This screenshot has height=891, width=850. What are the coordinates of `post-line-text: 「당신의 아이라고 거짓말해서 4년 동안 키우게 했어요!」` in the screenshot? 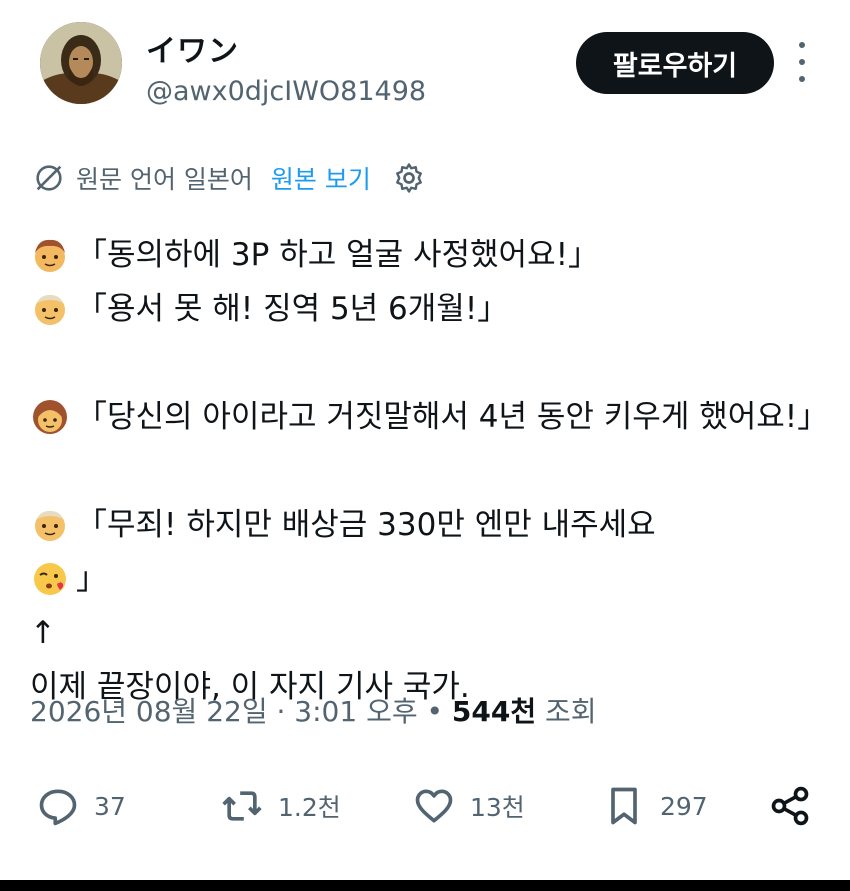 It's located at (452, 417).